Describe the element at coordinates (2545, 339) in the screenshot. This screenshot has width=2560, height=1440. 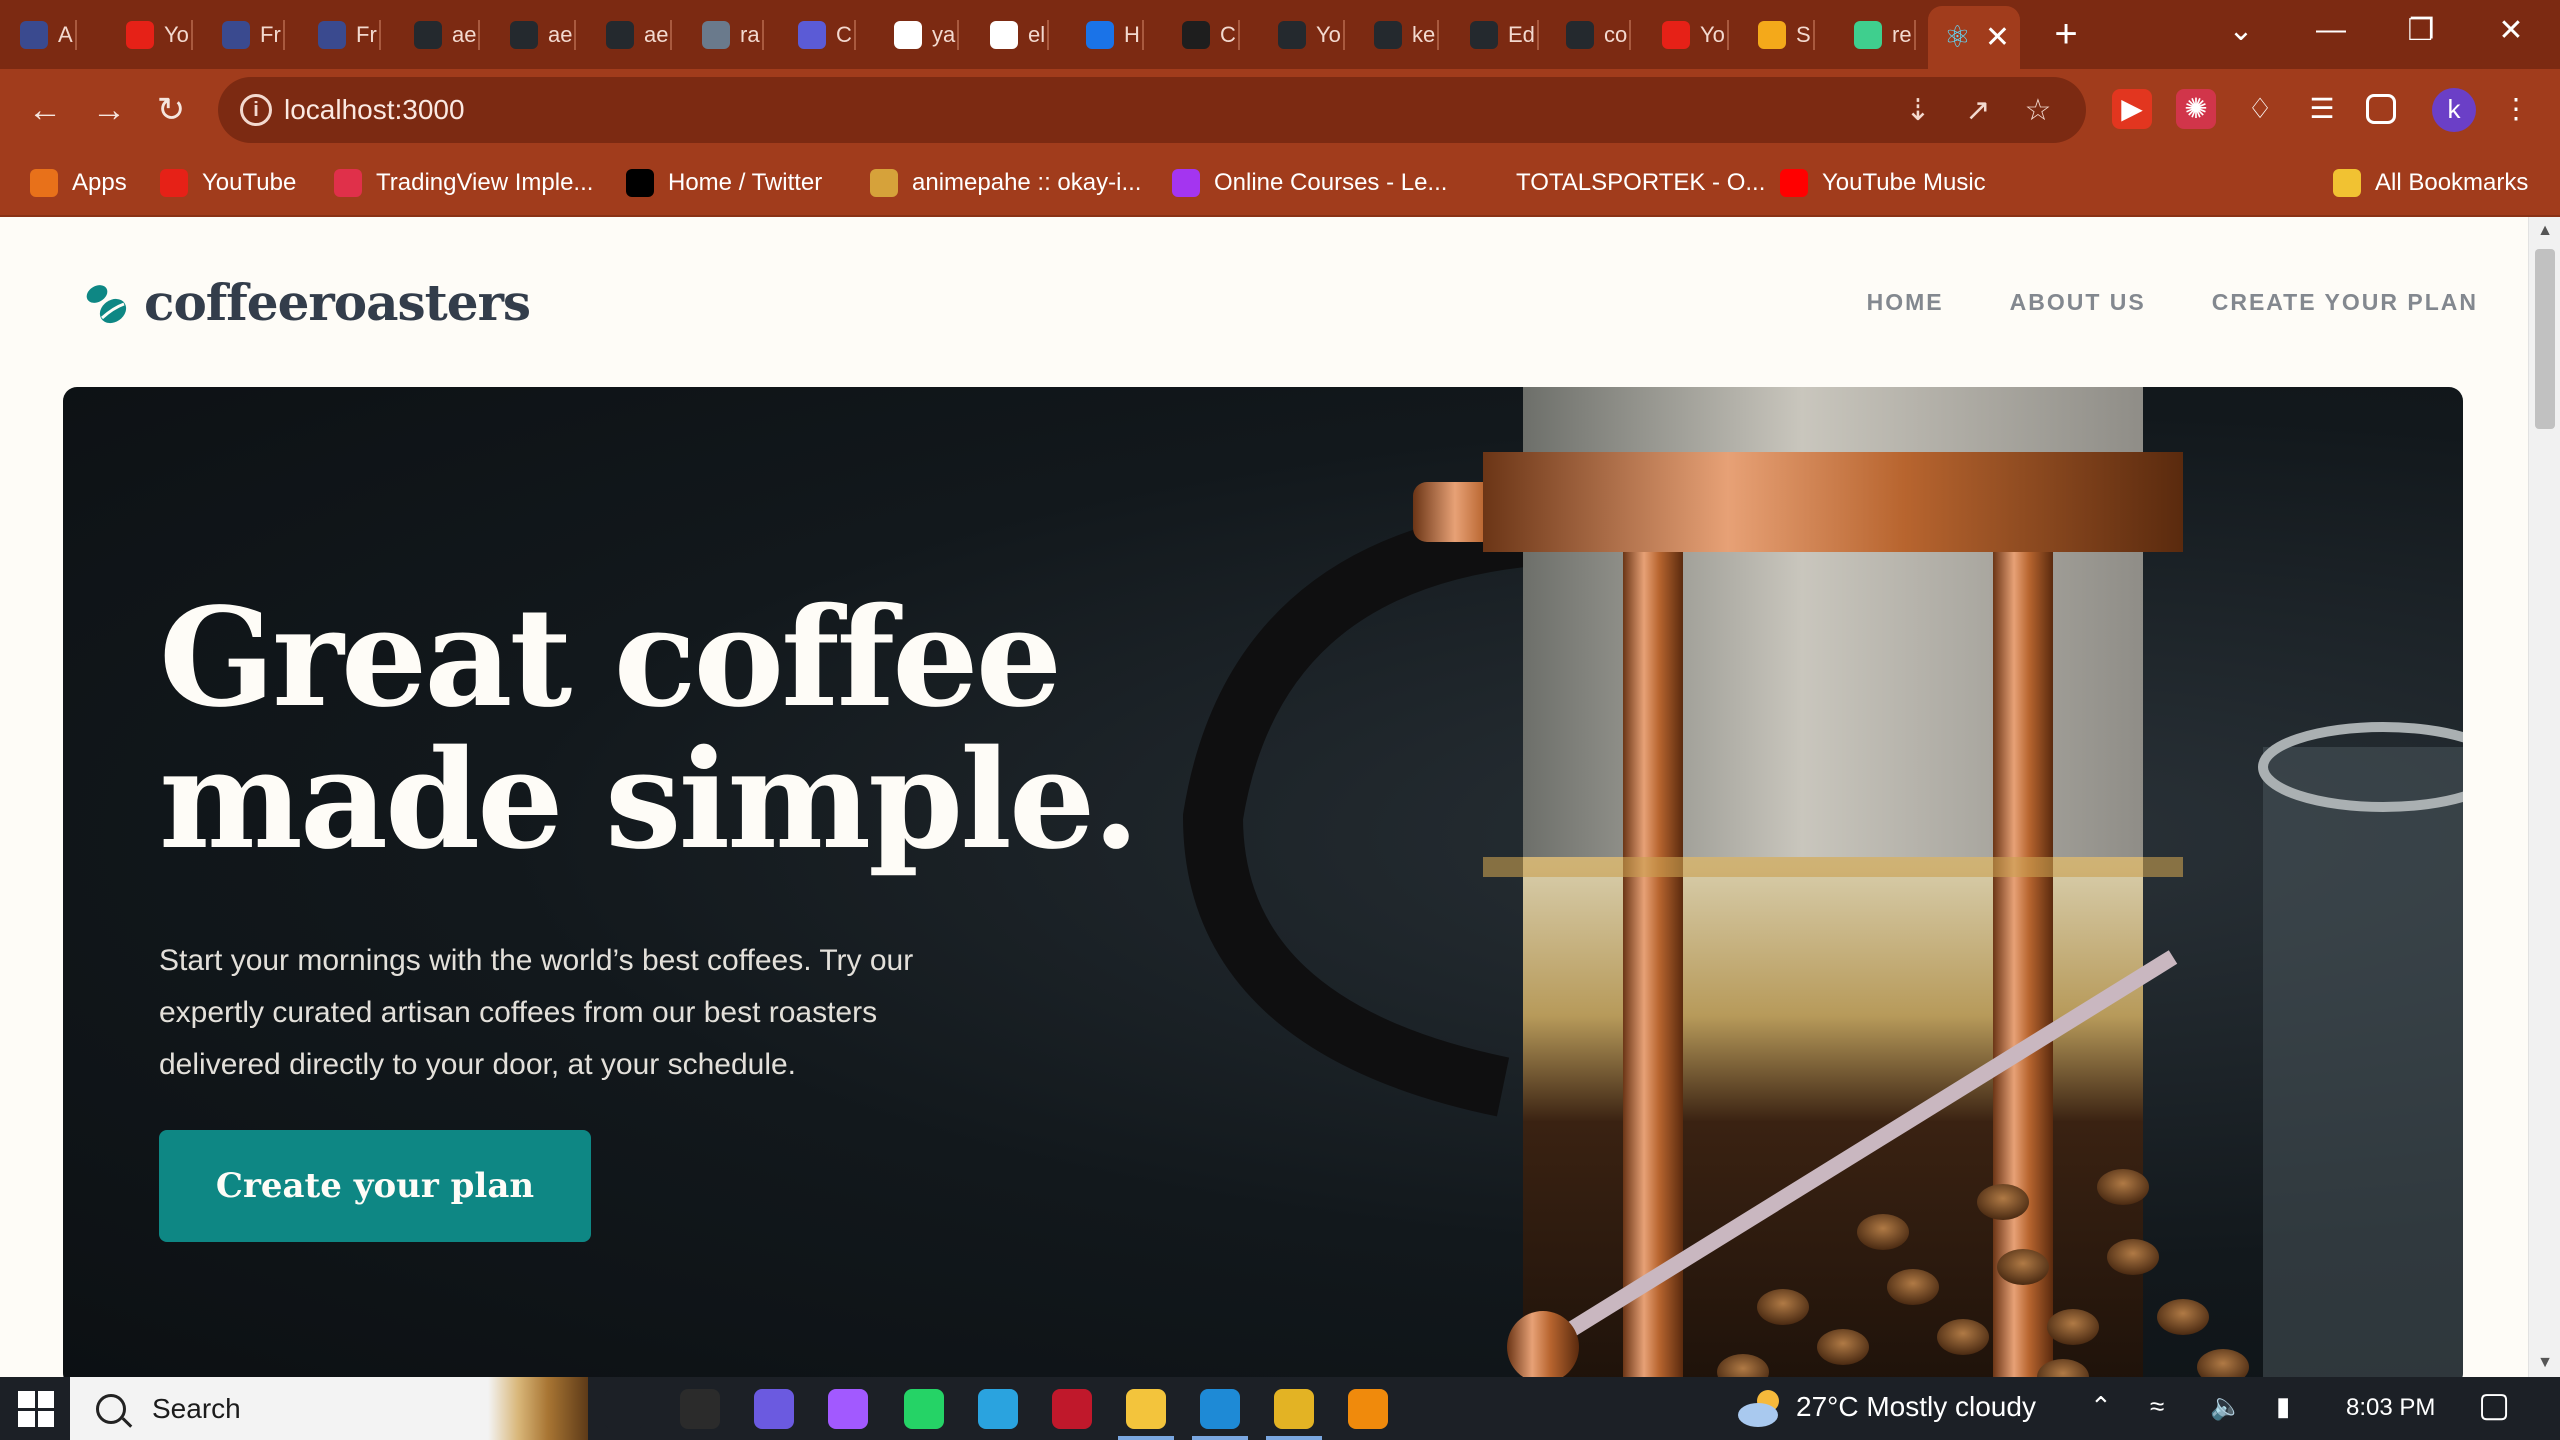
I see `scrollbar-thumb` at that location.